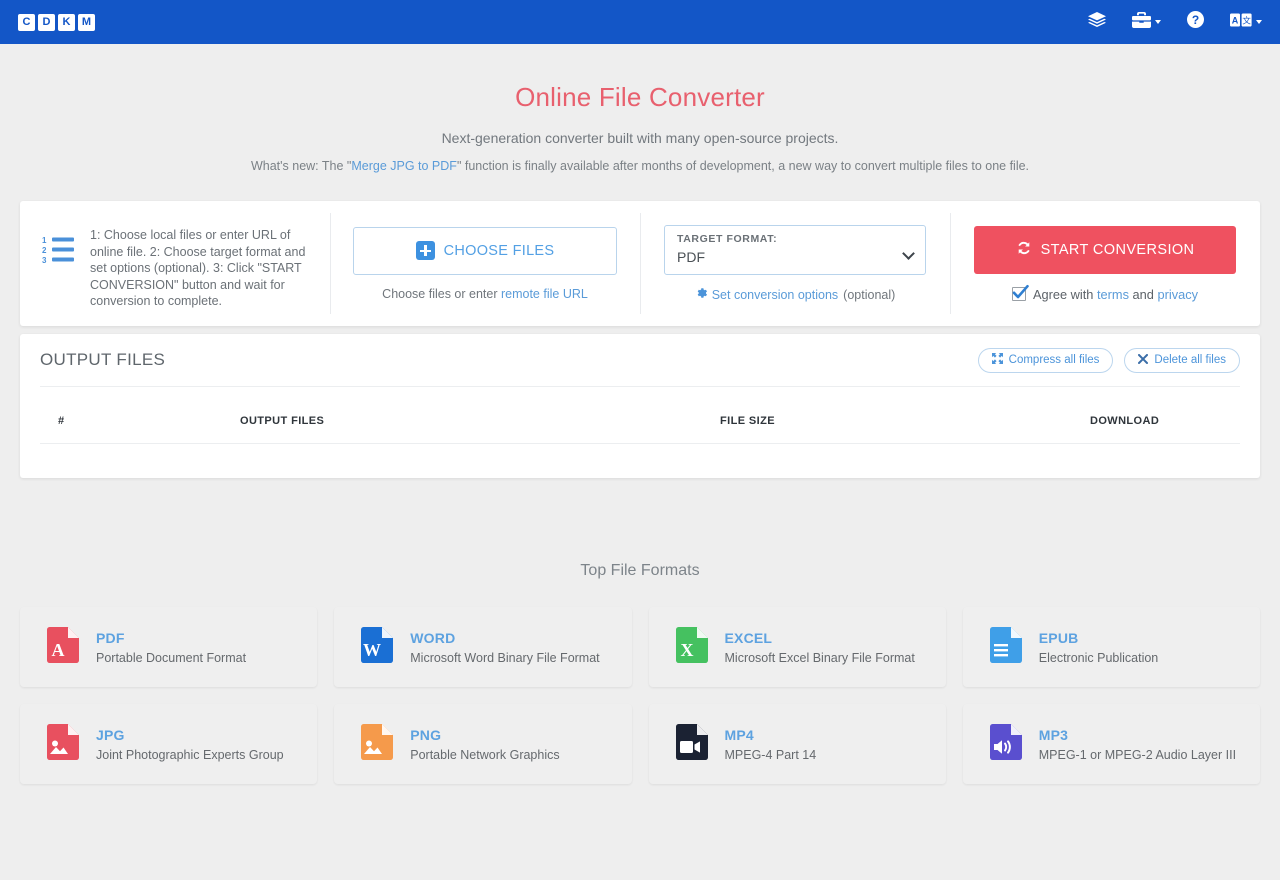 This screenshot has height=880, width=1280. Describe the element at coordinates (103, 359) in the screenshot. I see `output-files-title: OUTPUT FILES` at that location.